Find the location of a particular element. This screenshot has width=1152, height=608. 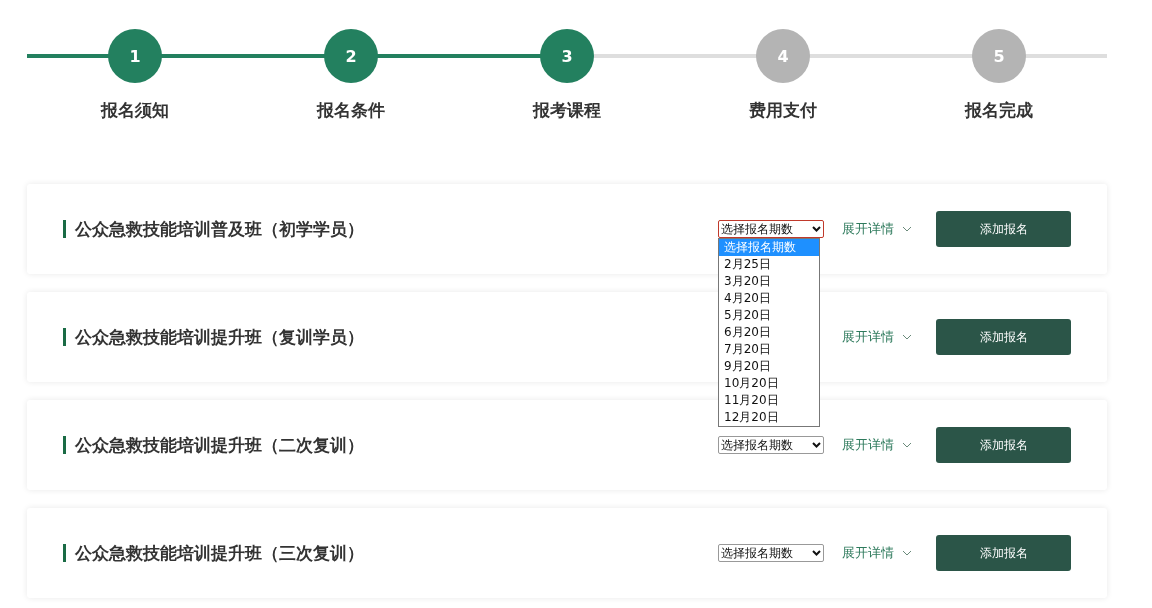

step-number: 3 is located at coordinates (567, 56).